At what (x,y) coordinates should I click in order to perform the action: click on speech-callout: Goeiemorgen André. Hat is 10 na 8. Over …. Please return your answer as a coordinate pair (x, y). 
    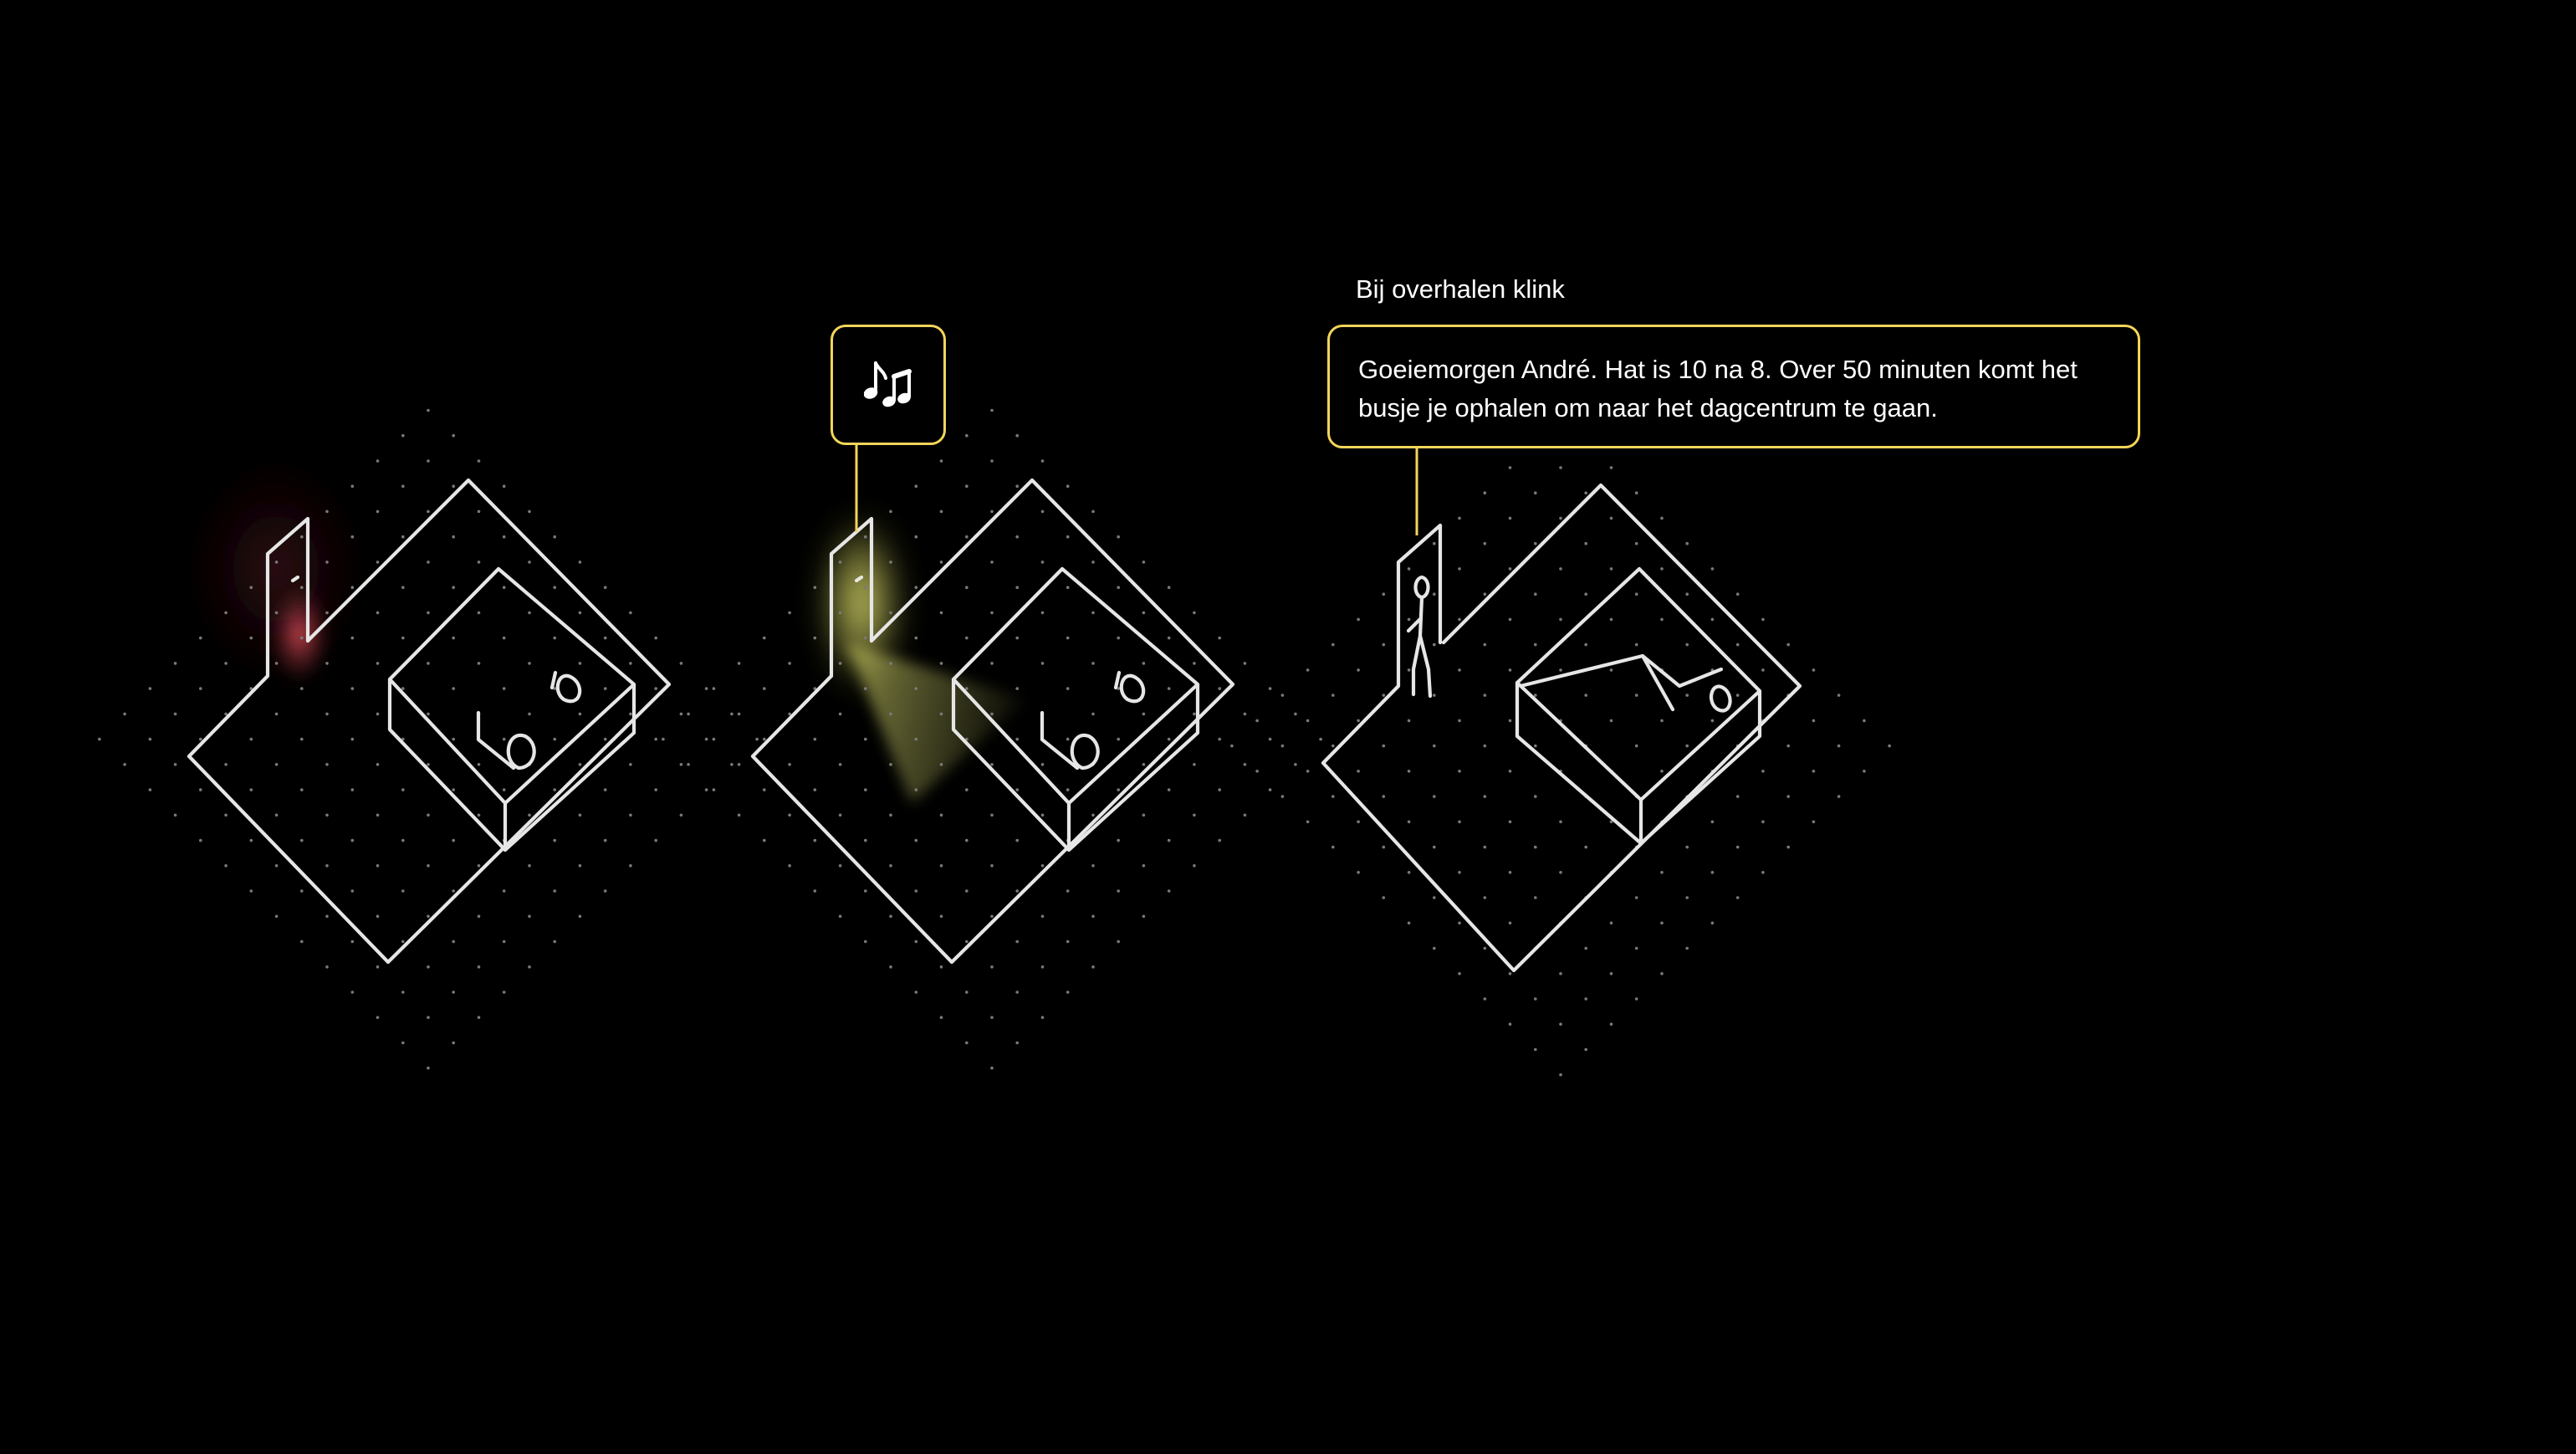
    Looking at the image, I should click on (1733, 386).